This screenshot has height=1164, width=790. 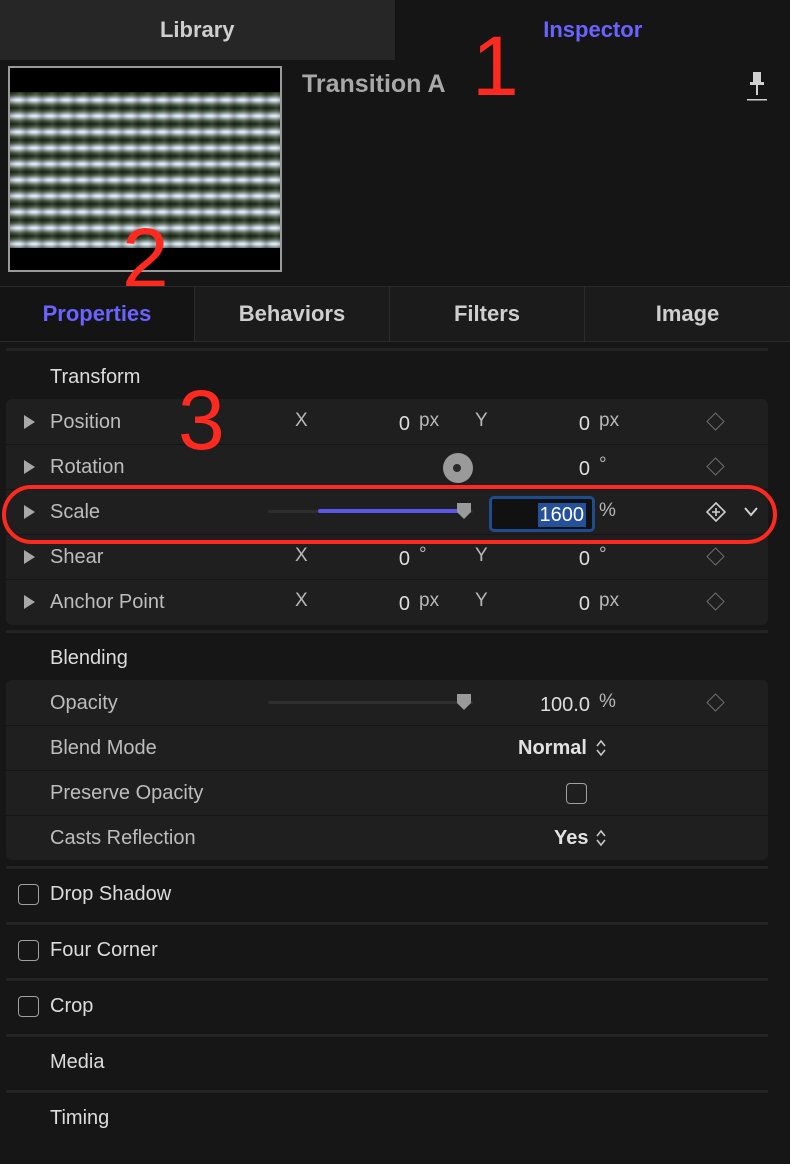 What do you see at coordinates (555, 424) in the screenshot?
I see `position-y-field: 0` at bounding box center [555, 424].